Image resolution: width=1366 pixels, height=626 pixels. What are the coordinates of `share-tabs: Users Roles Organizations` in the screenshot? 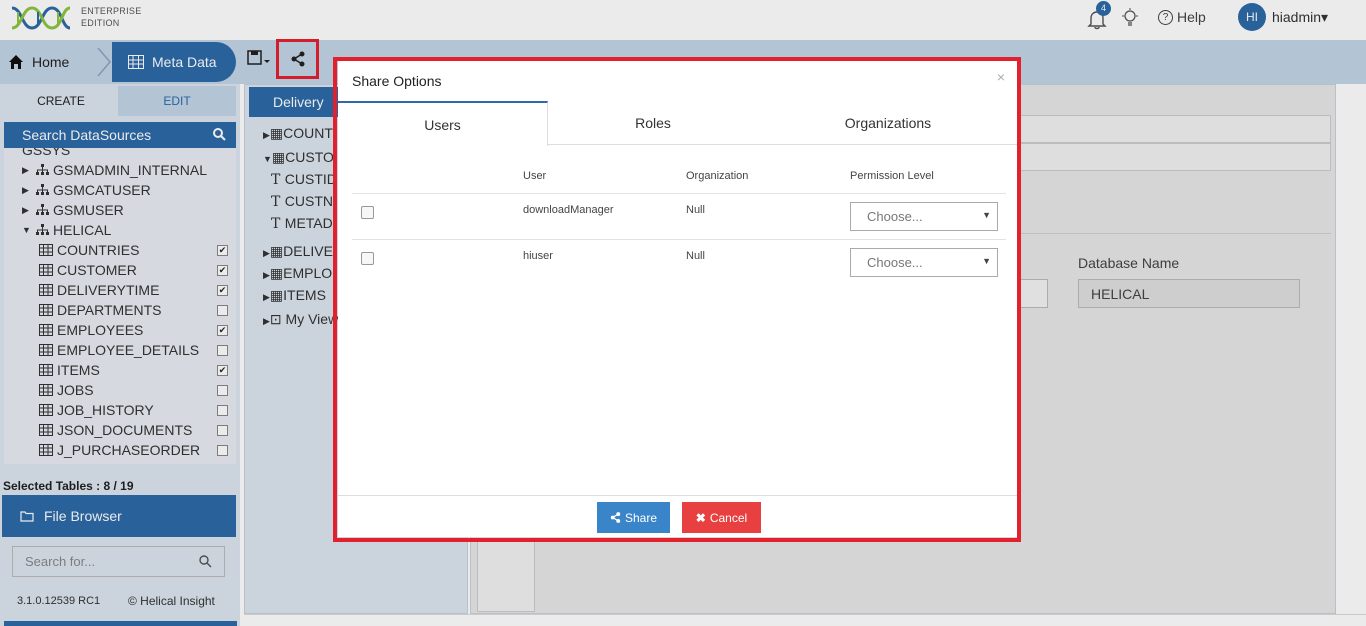 It's located at (677, 123).